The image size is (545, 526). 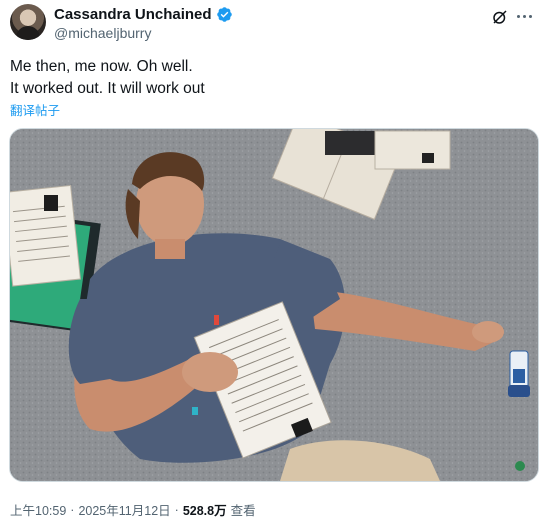 I want to click on author-display-name: Cassandra Unchained, so click(x=133, y=14).